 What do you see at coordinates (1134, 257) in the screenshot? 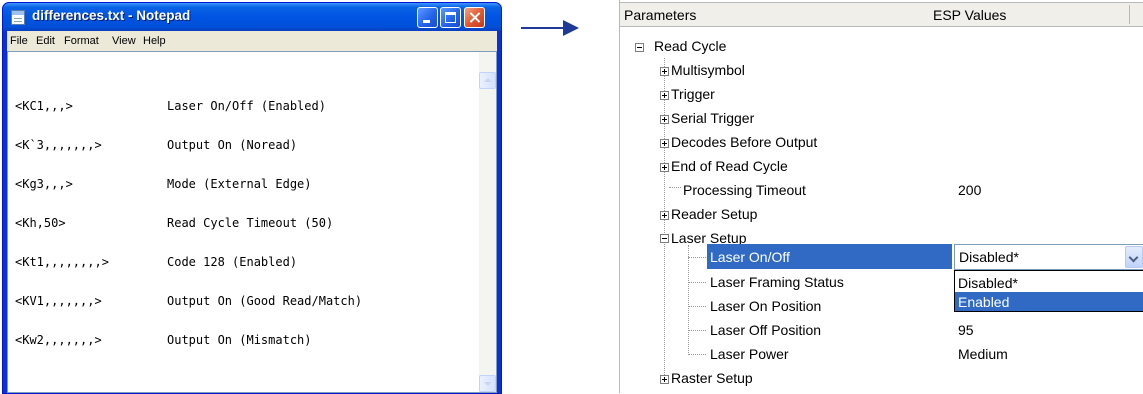
I see `chevron-down-icon` at bounding box center [1134, 257].